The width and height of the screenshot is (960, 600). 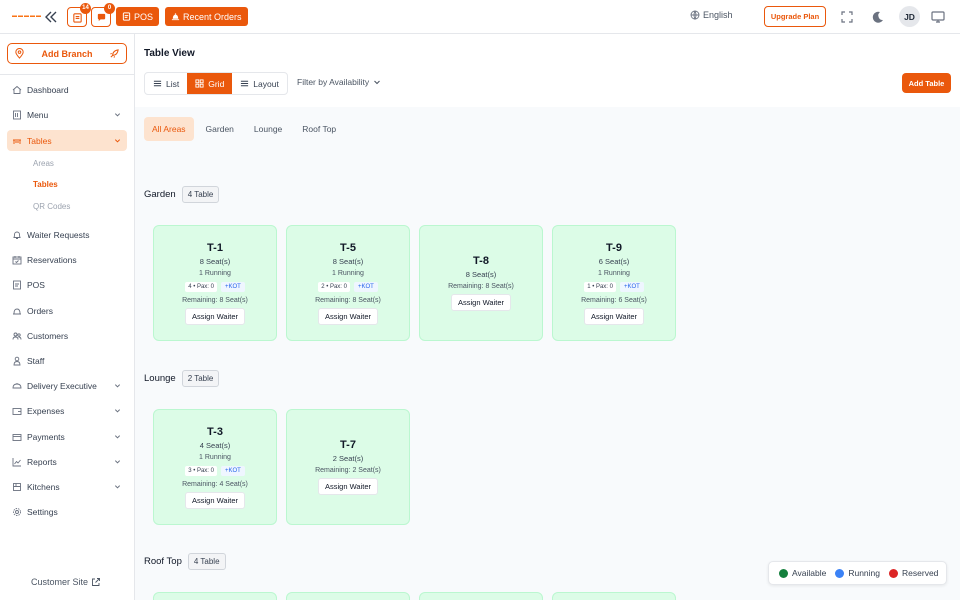 What do you see at coordinates (17, 360) in the screenshot?
I see `staff-icon` at bounding box center [17, 360].